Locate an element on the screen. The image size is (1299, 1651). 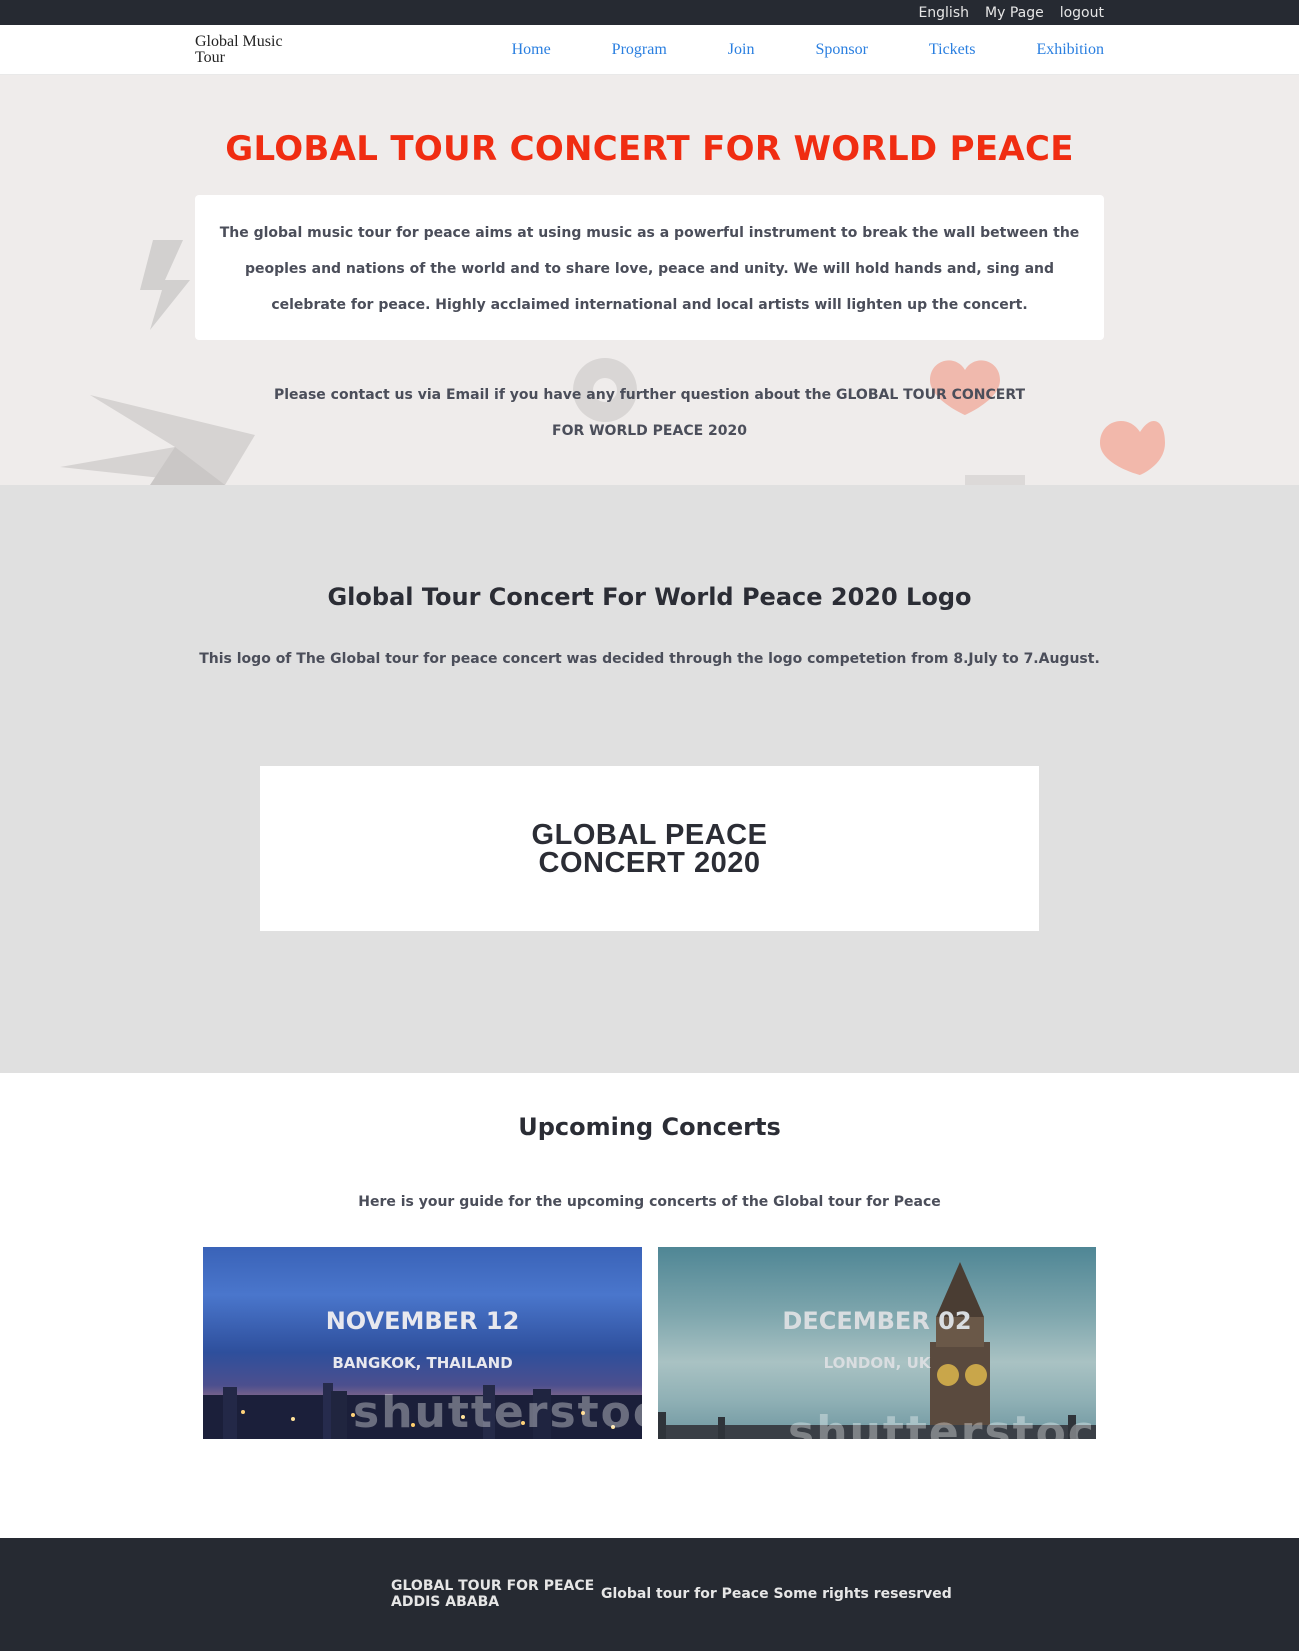
utility-links: English My Page logout is located at coordinates (1011, 12).